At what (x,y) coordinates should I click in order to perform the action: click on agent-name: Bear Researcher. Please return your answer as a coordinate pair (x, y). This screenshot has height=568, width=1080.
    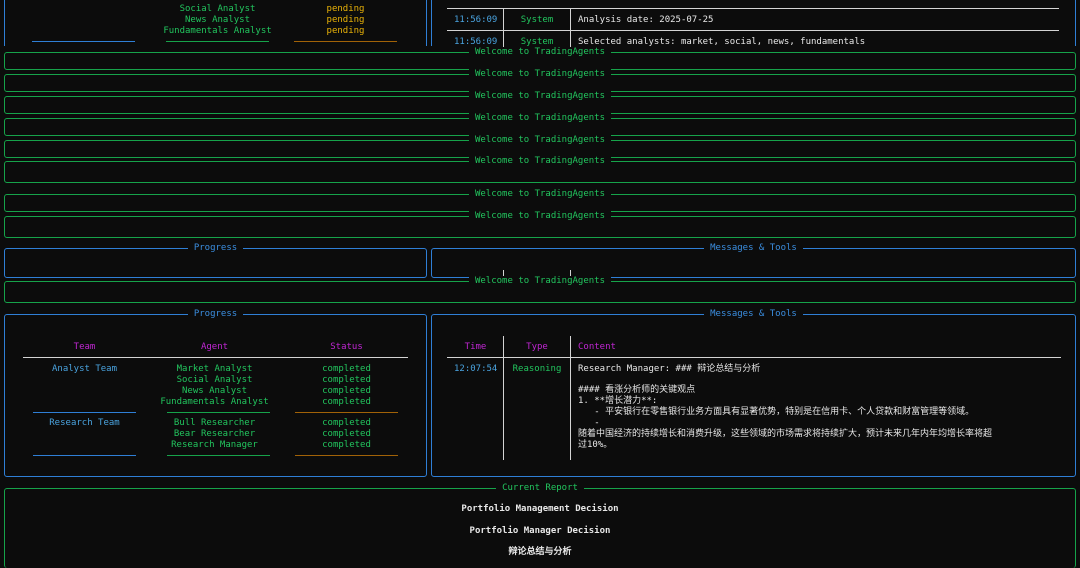
    Looking at the image, I should click on (214, 434).